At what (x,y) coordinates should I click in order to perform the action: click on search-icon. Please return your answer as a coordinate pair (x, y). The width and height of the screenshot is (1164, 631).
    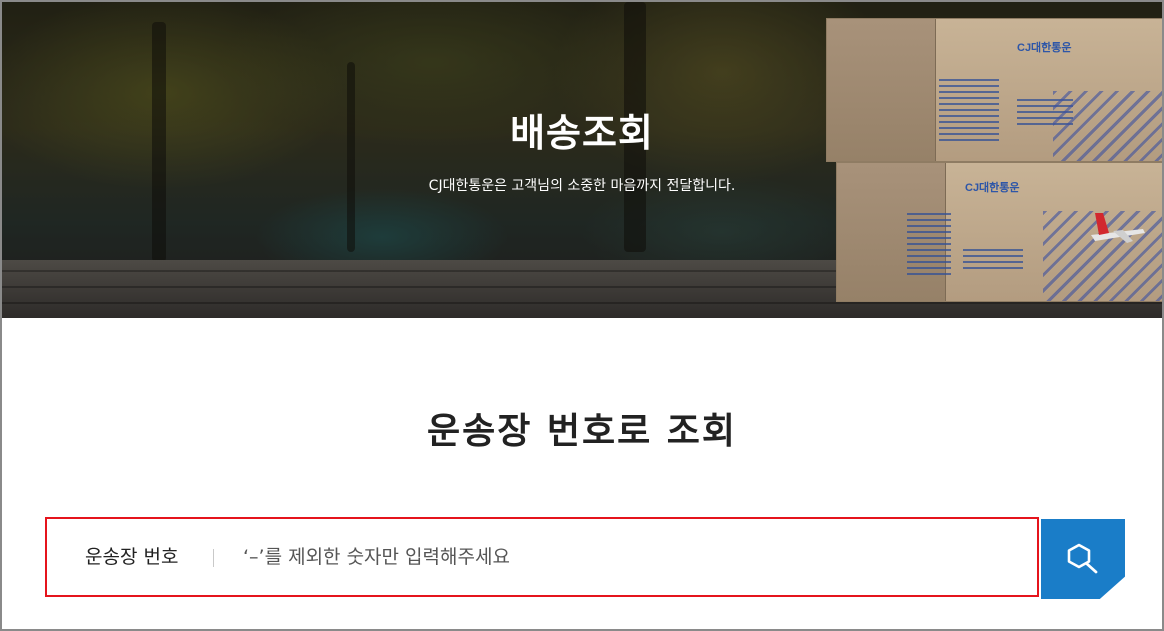
    Looking at the image, I should click on (1082, 558).